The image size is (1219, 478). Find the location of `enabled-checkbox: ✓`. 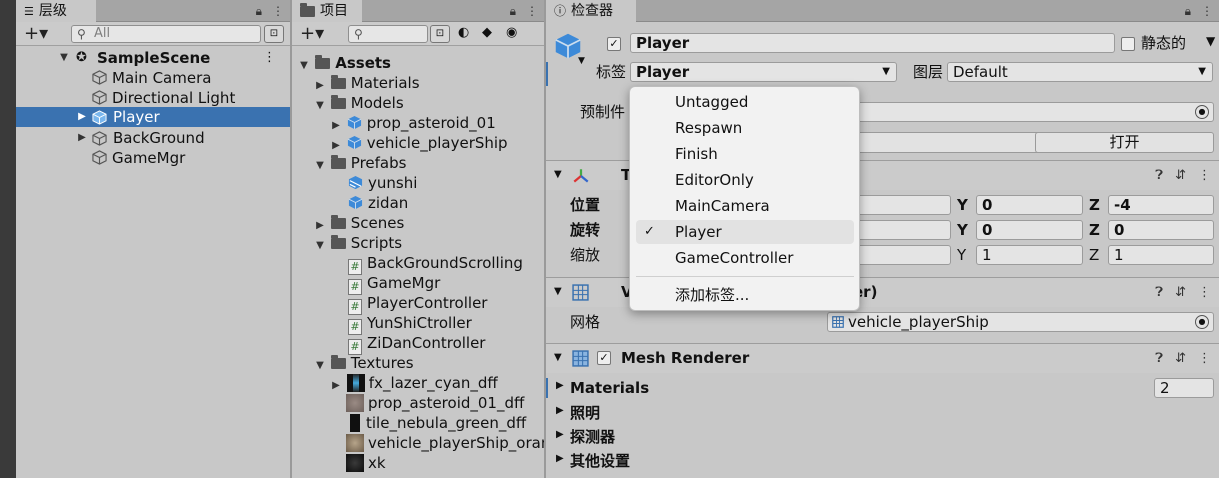

enabled-checkbox: ✓ is located at coordinates (604, 358).